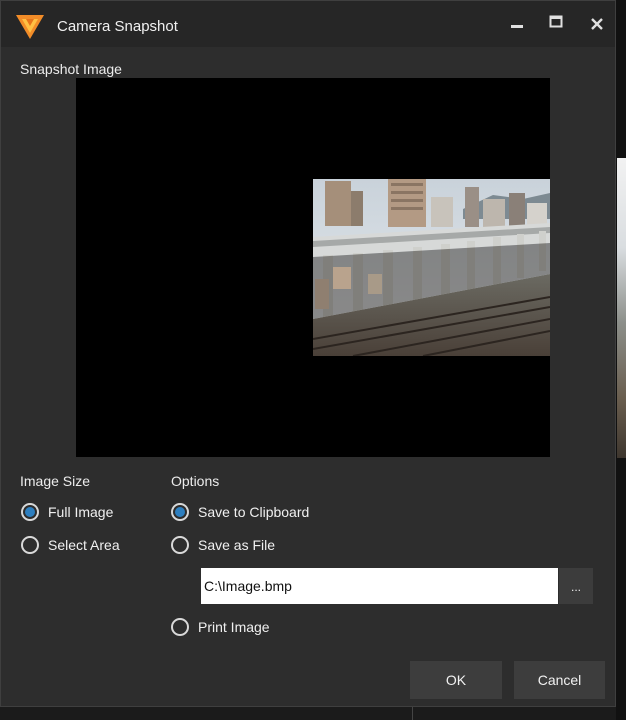 The width and height of the screenshot is (626, 720). What do you see at coordinates (379, 586) in the screenshot?
I see `file-path-input` at bounding box center [379, 586].